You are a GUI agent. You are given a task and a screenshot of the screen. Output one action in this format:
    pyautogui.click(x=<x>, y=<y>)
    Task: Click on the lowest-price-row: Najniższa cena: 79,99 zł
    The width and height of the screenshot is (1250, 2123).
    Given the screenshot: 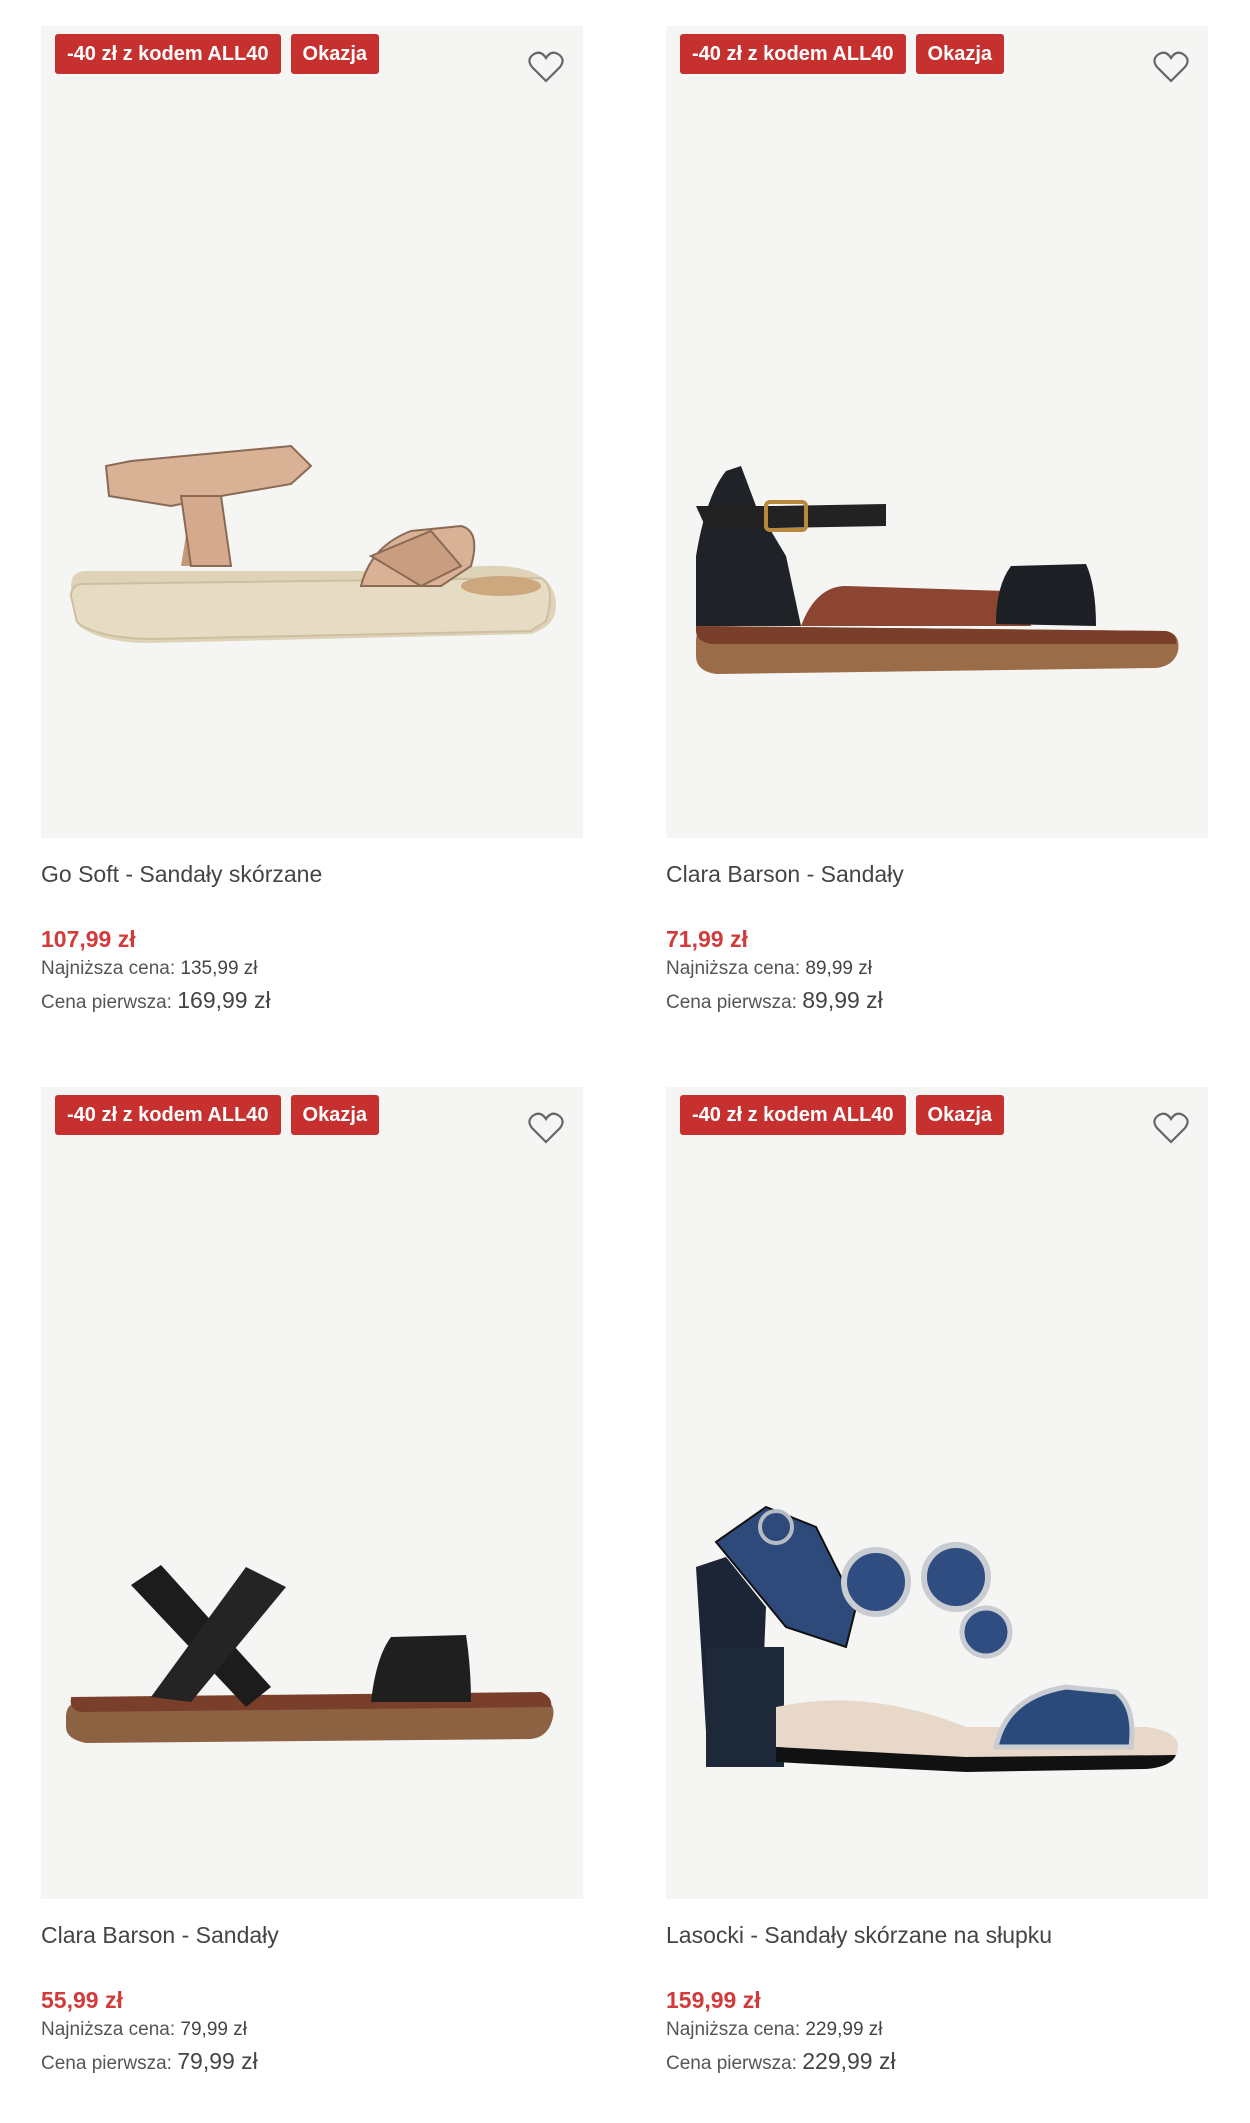 What is the action you would take?
    pyautogui.click(x=312, y=2030)
    